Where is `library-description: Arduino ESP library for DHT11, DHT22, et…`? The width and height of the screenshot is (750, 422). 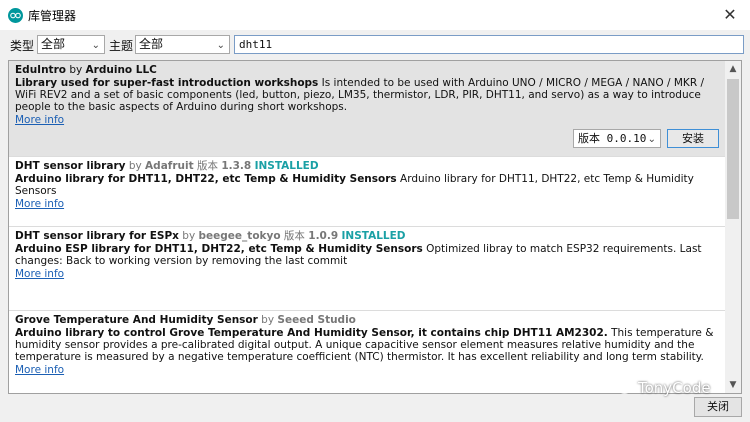
library-description: Arduino ESP library for DHT11, DHT22, et… is located at coordinates (367, 255).